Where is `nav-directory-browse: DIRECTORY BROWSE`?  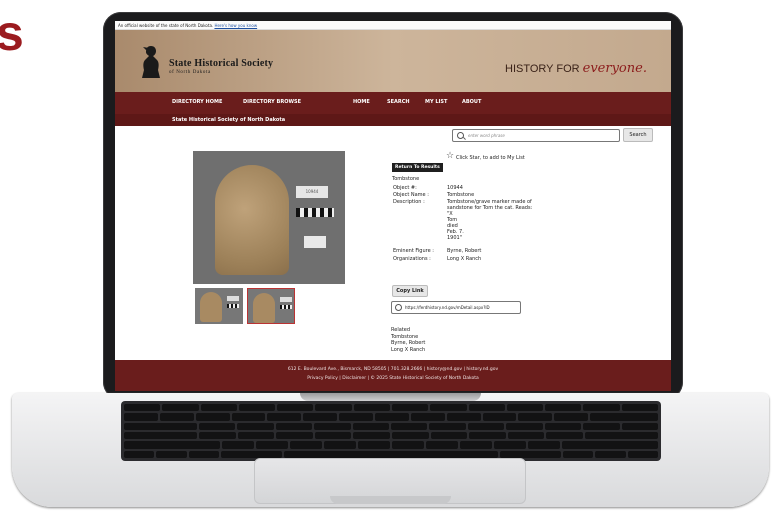
nav-directory-browse: DIRECTORY BROWSE is located at coordinates (272, 102).